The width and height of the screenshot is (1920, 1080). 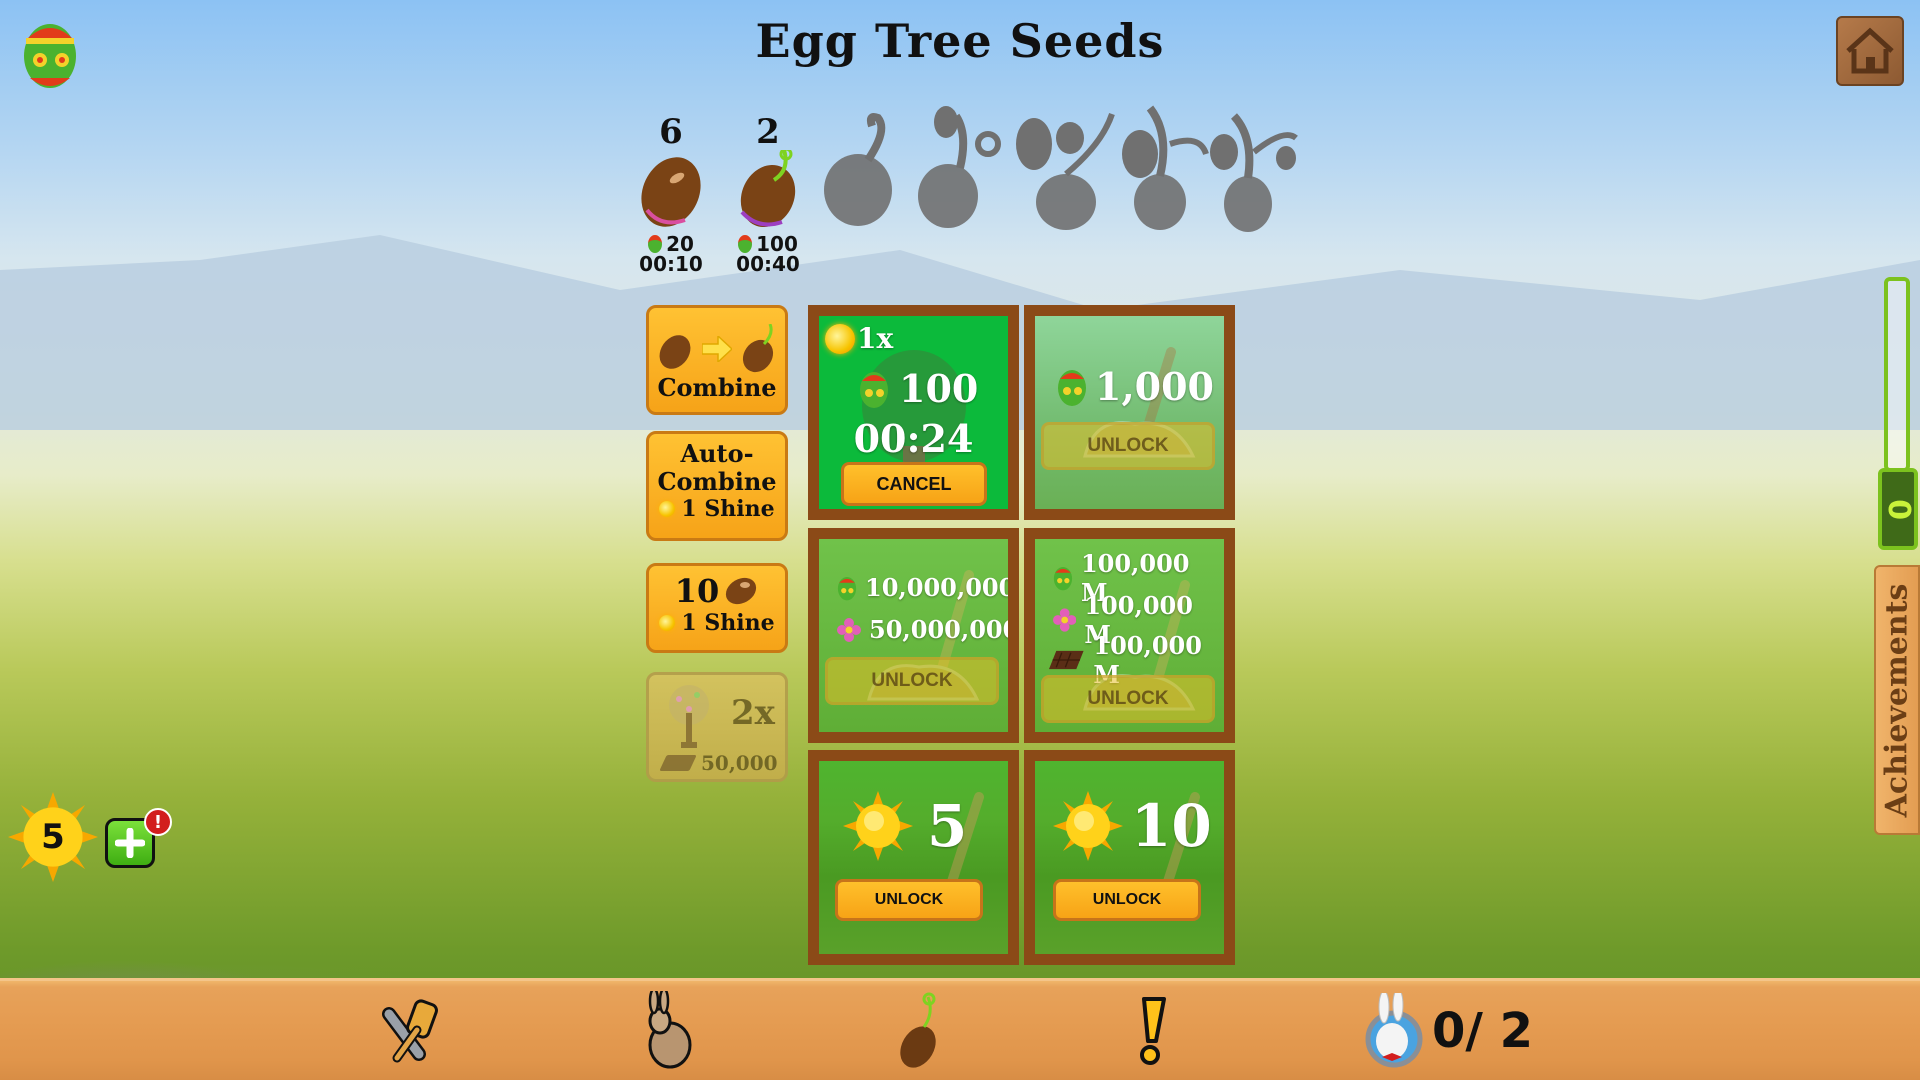 I want to click on white-rabbit-icon, so click(x=1394, y=1030).